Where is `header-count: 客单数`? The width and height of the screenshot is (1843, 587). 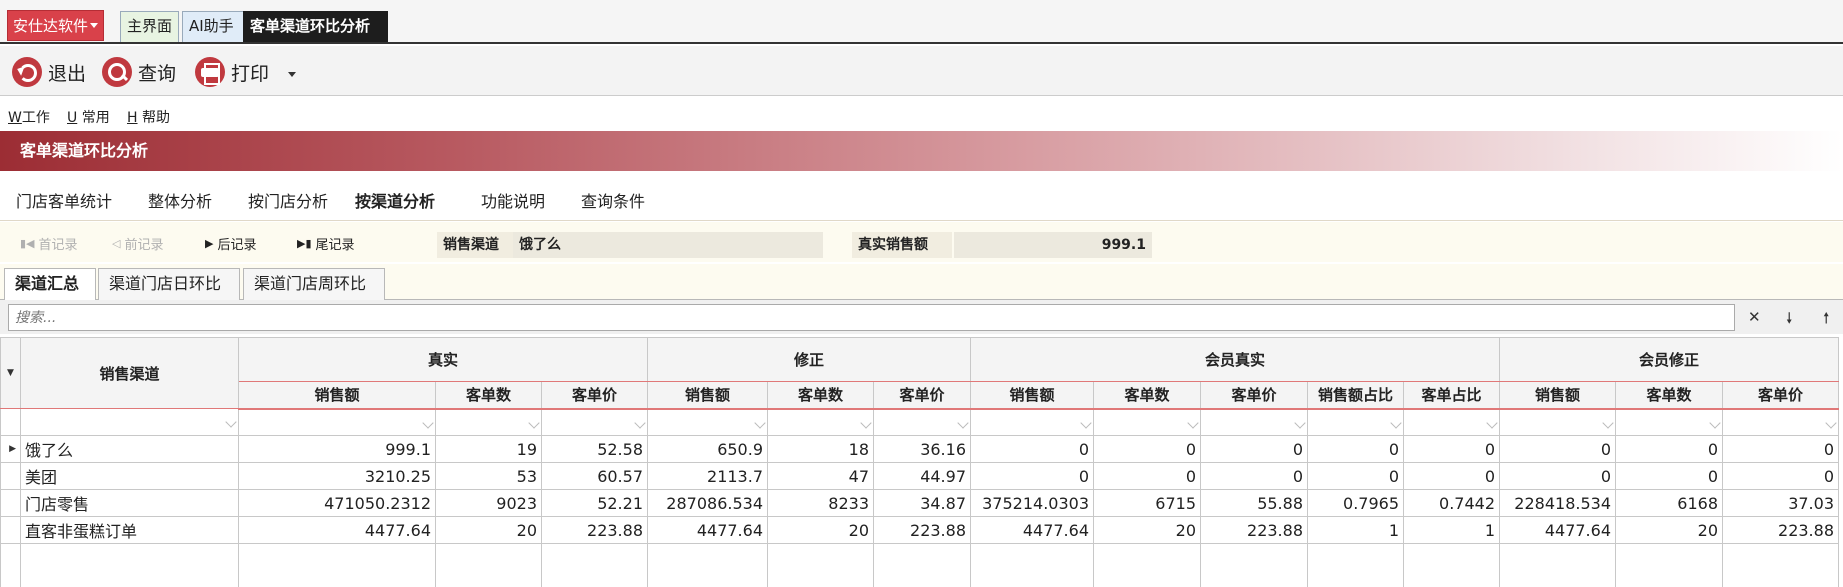
header-count: 客单数 is located at coordinates (1669, 395).